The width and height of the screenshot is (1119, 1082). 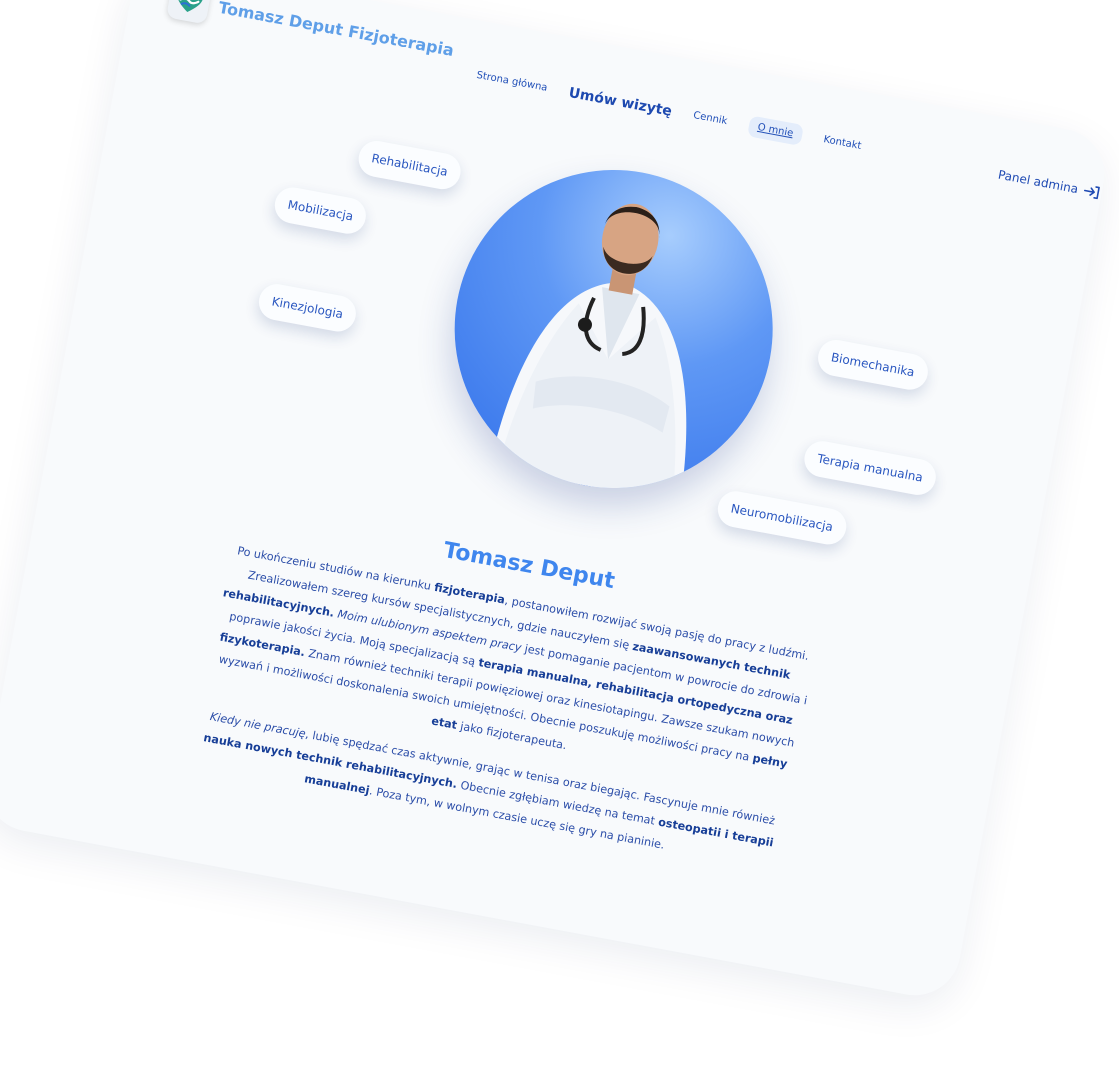 I want to click on user-avatar, so click(x=1110, y=204).